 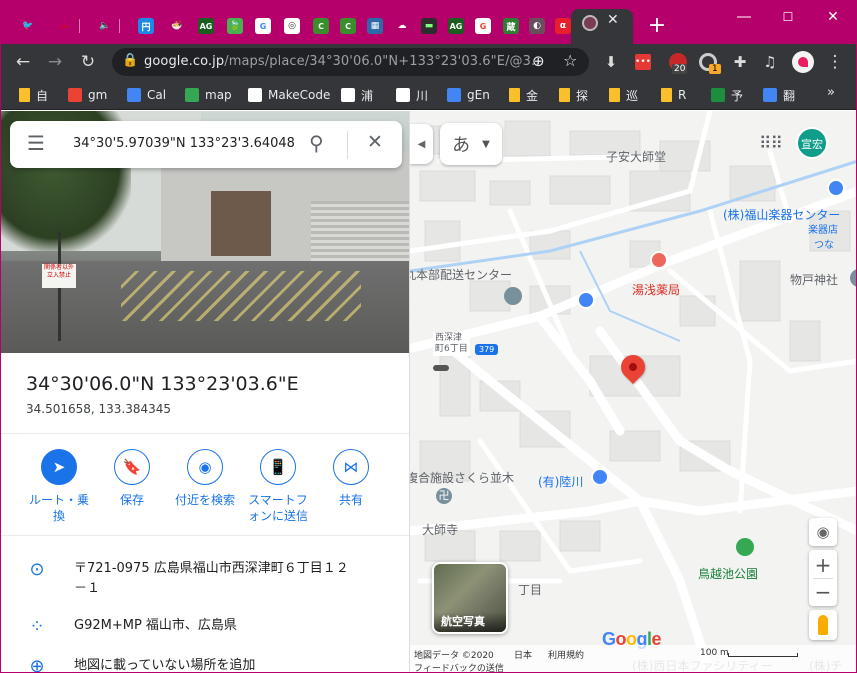 What do you see at coordinates (205, 627) in the screenshot?
I see `info-row: ⁘ G92M+MP 福山市、広島県` at bounding box center [205, 627].